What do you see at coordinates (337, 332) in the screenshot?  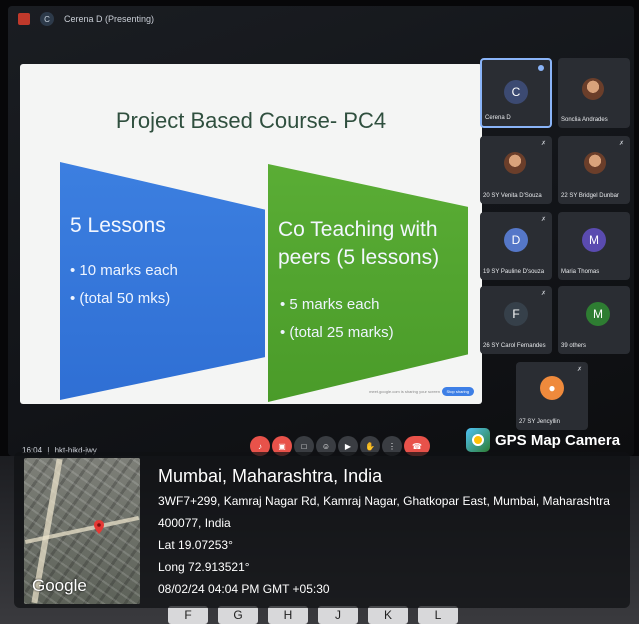 I see `co-teaching-bullet: • (total 25 marks)` at bounding box center [337, 332].